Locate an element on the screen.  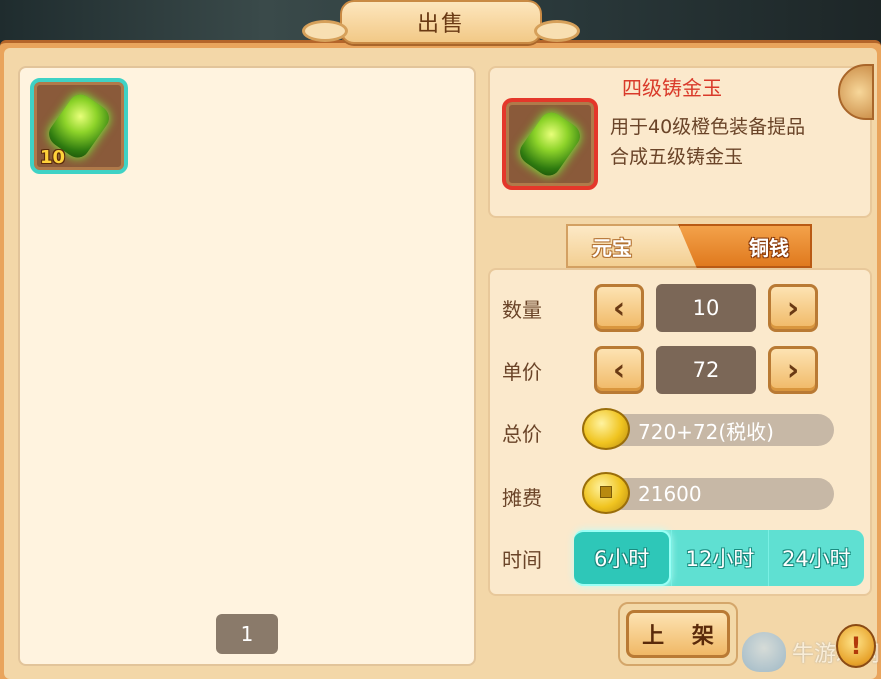
total-price-bar: 720+72(税收) is located at coordinates (708, 429).